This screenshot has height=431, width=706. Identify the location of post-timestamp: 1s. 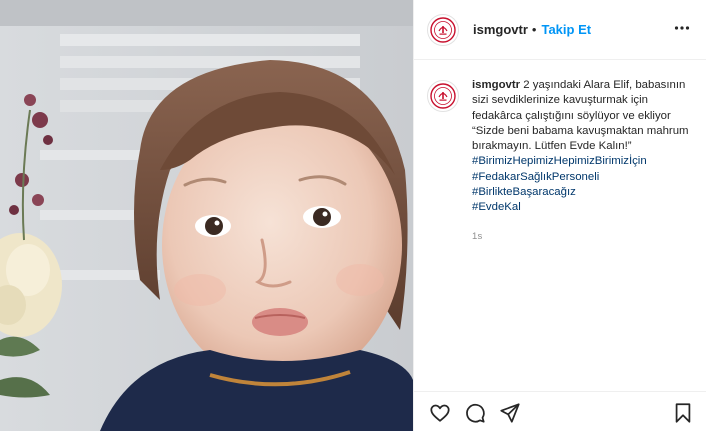
(582, 236).